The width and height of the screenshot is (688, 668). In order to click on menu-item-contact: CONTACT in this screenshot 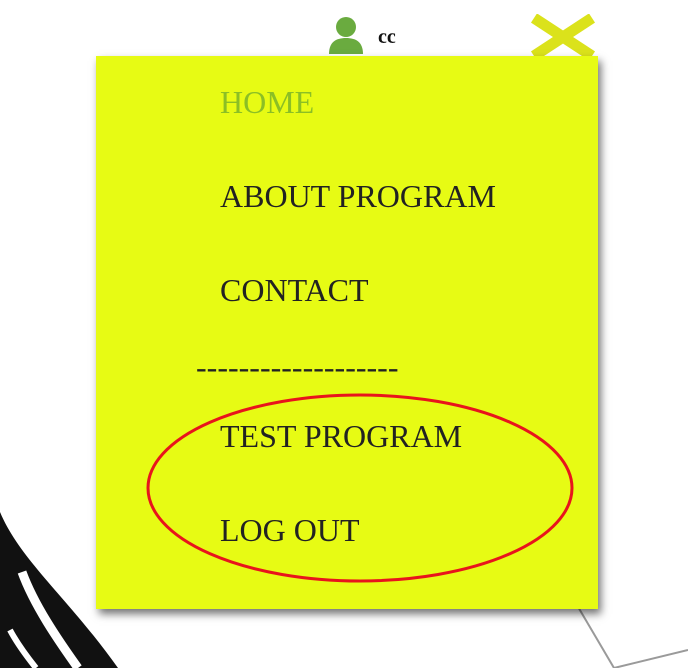, I will do `click(294, 290)`.